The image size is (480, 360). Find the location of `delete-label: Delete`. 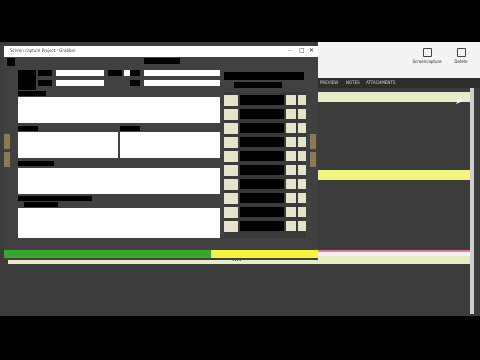

delete-label: Delete is located at coordinates (461, 61).